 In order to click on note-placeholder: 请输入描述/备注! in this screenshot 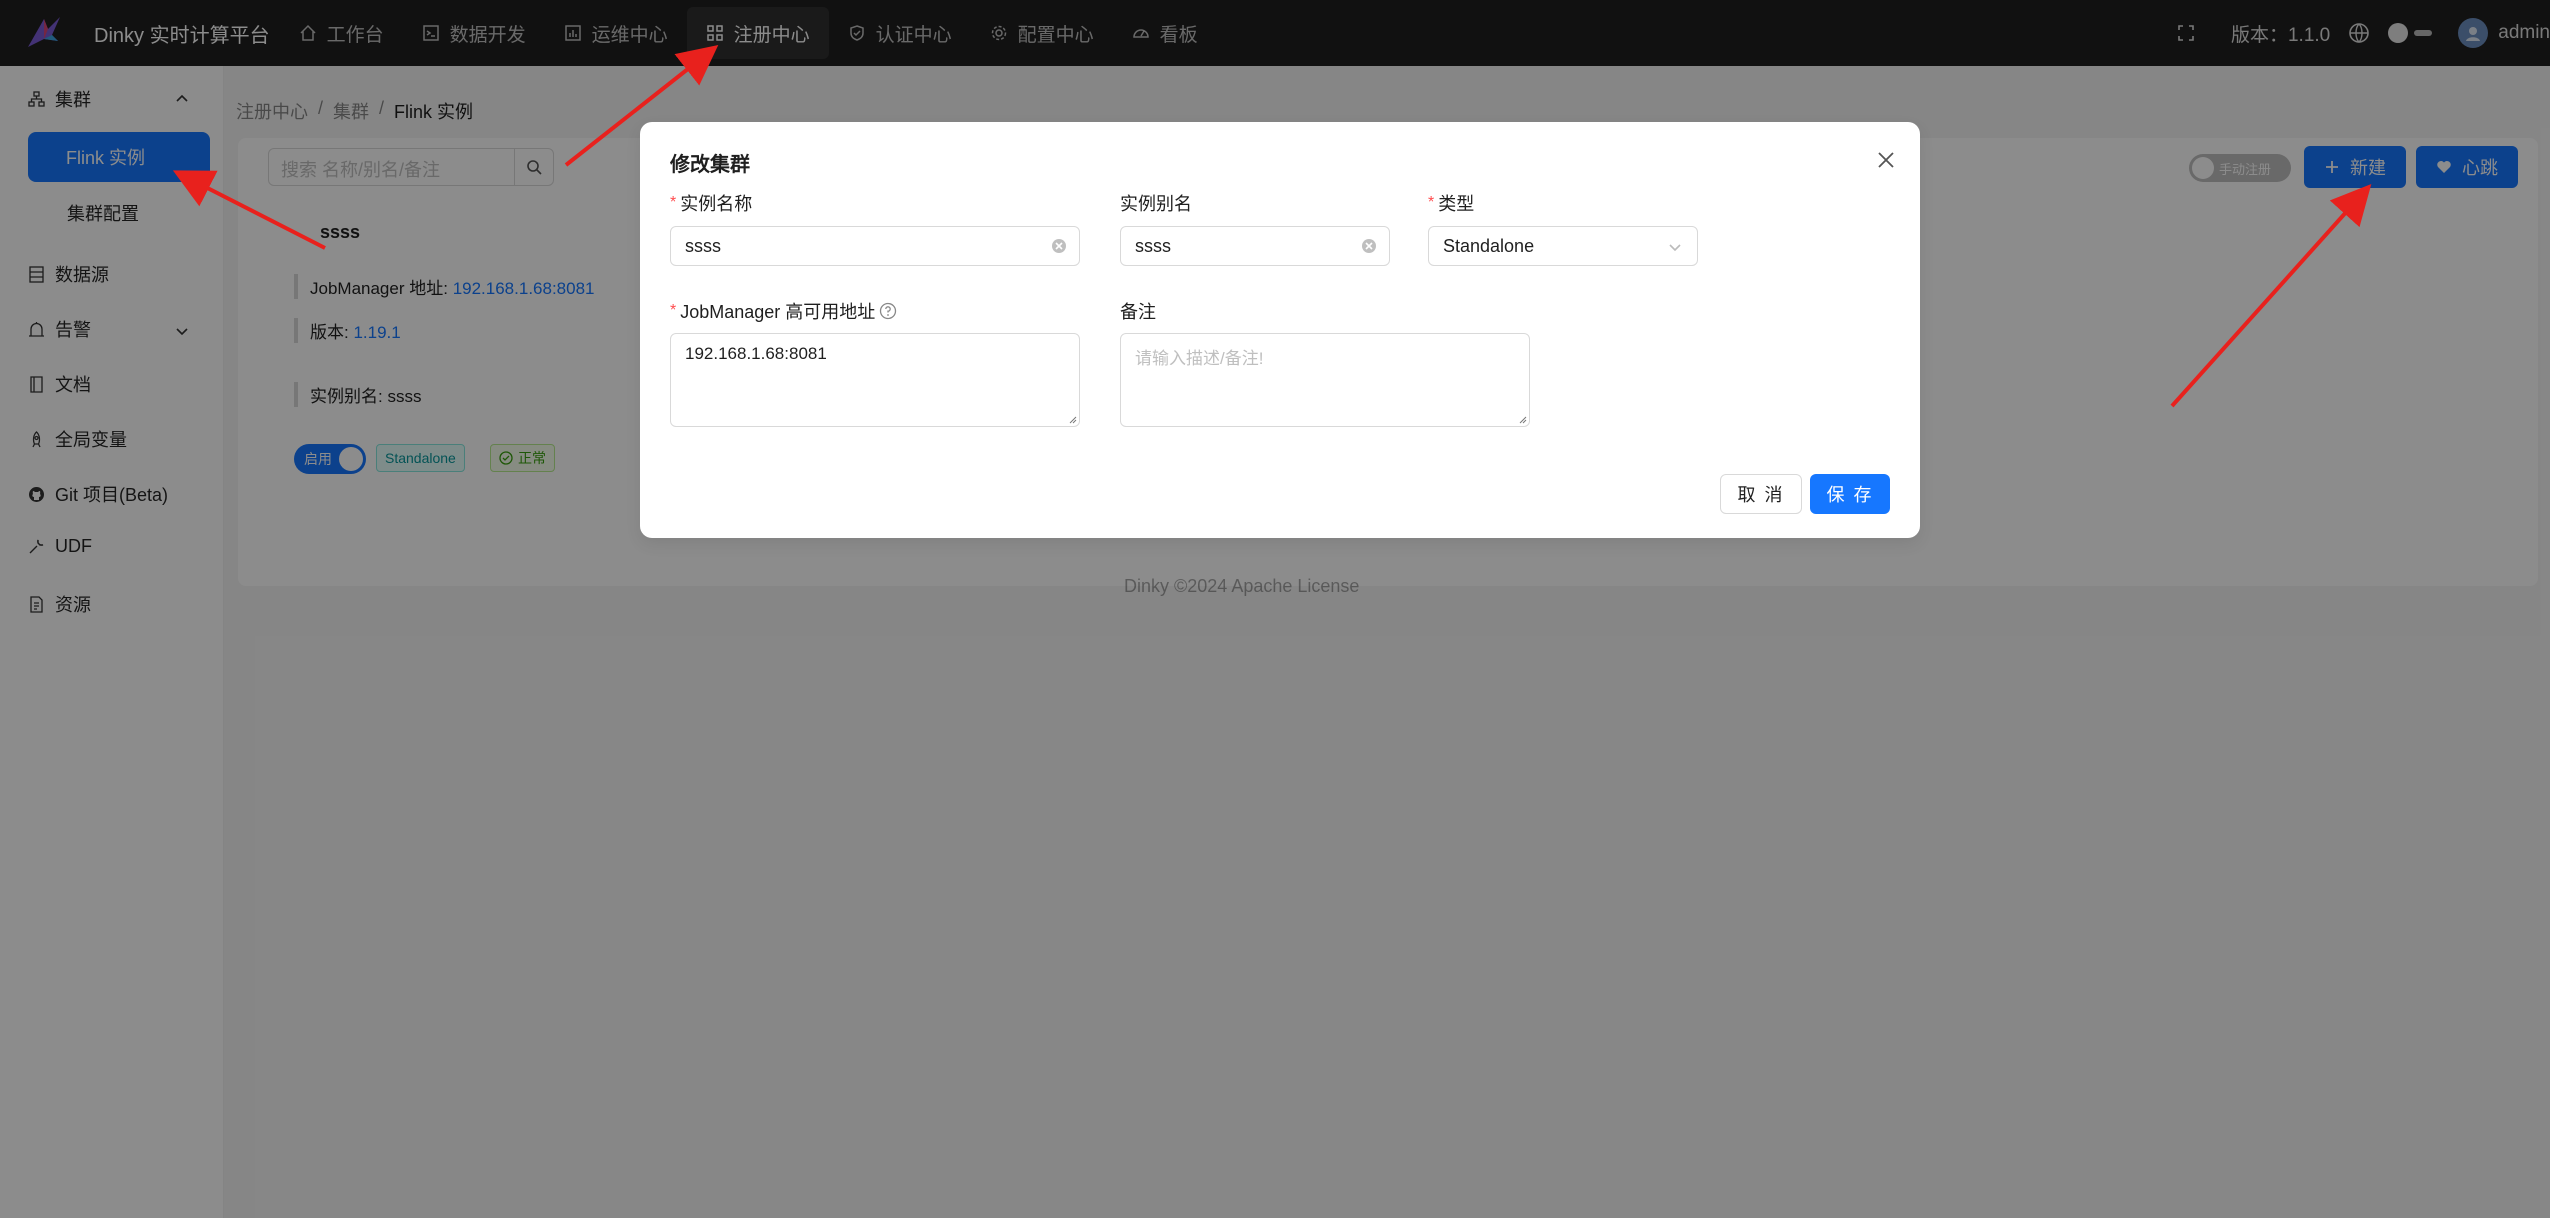, I will do `click(1199, 358)`.